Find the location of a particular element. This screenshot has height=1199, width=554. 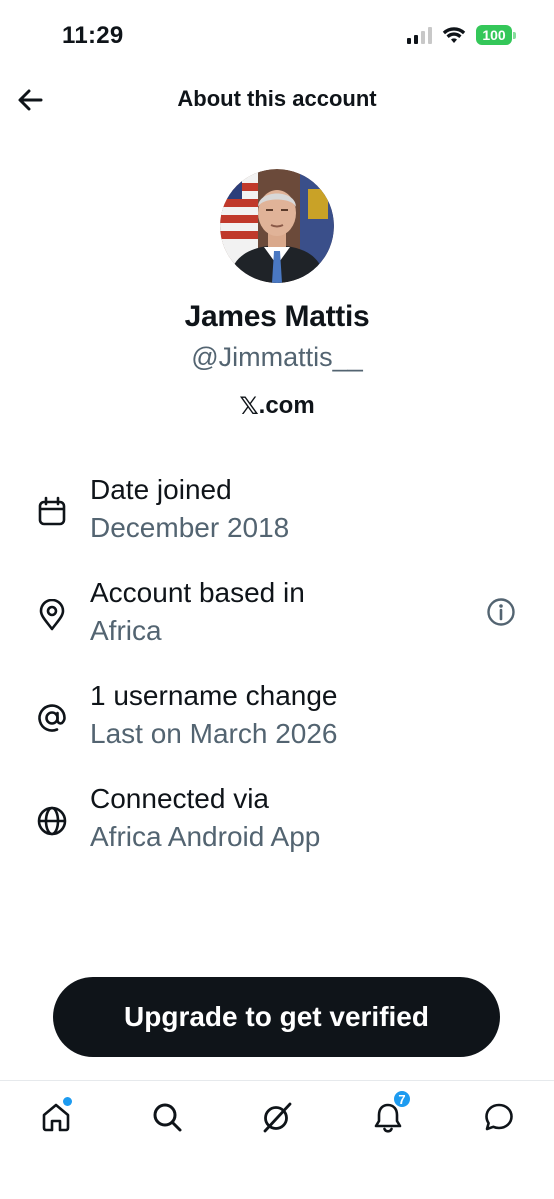

status-bar: 11:29 100 is located at coordinates (277, 35).